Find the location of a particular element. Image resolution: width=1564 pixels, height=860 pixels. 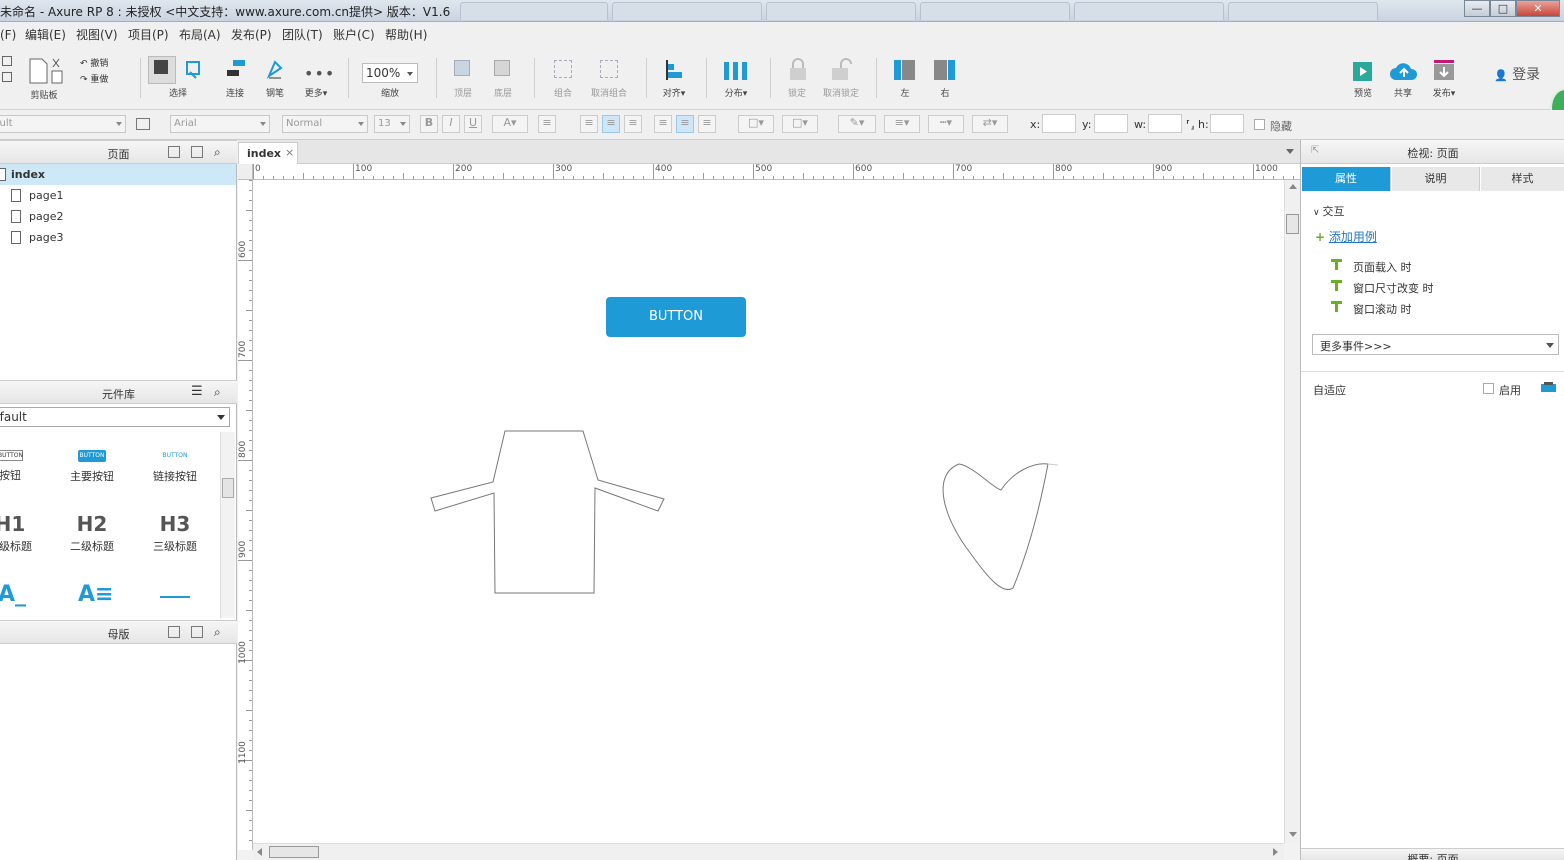

align-center-icon: ≡ is located at coordinates (611, 124).